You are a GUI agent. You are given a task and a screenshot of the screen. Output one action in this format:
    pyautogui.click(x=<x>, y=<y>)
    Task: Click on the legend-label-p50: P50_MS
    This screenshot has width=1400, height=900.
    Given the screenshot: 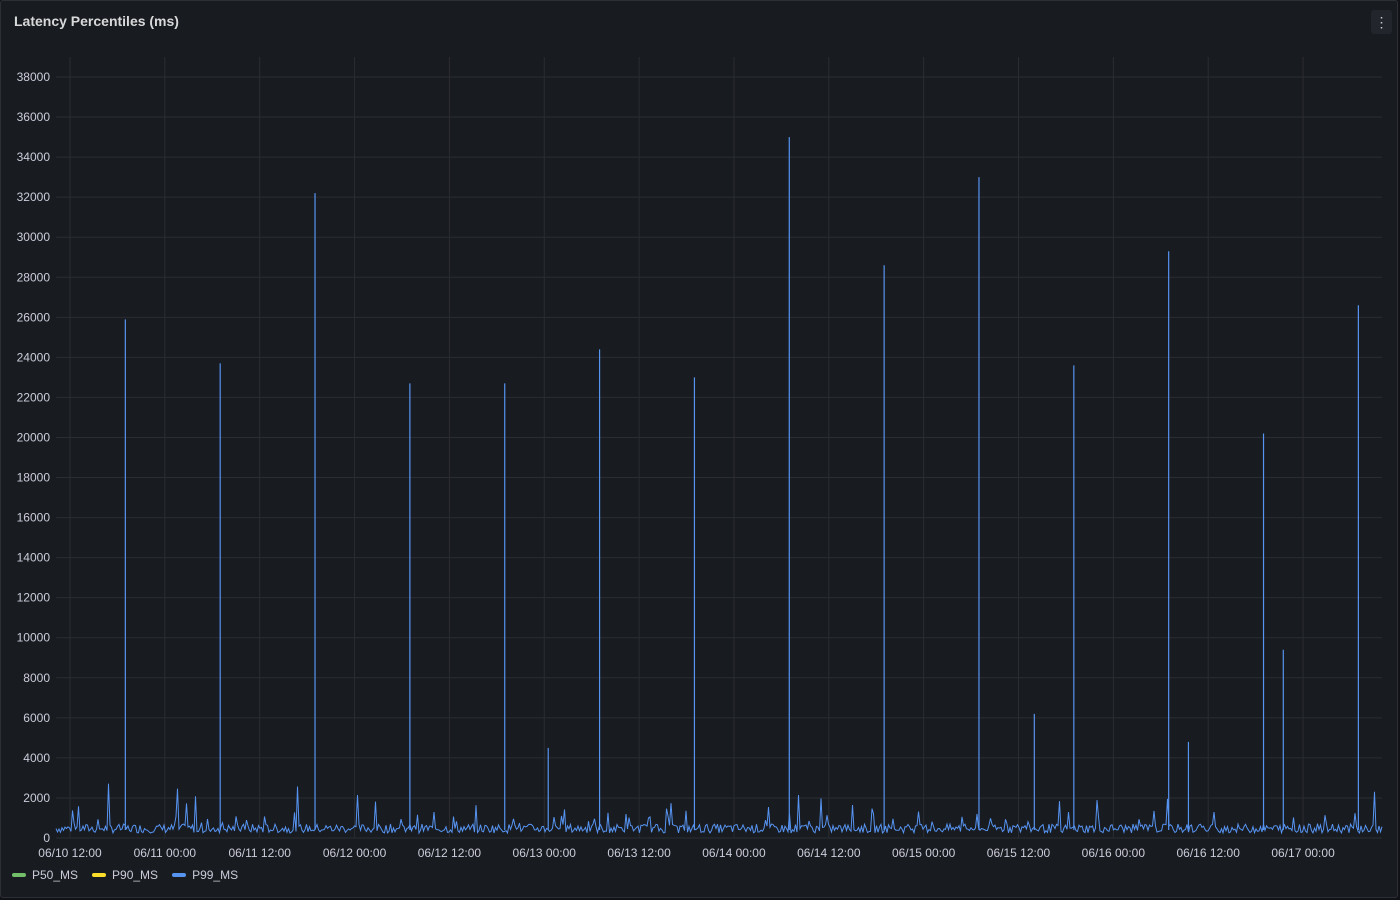 What is the action you would take?
    pyautogui.click(x=55, y=875)
    